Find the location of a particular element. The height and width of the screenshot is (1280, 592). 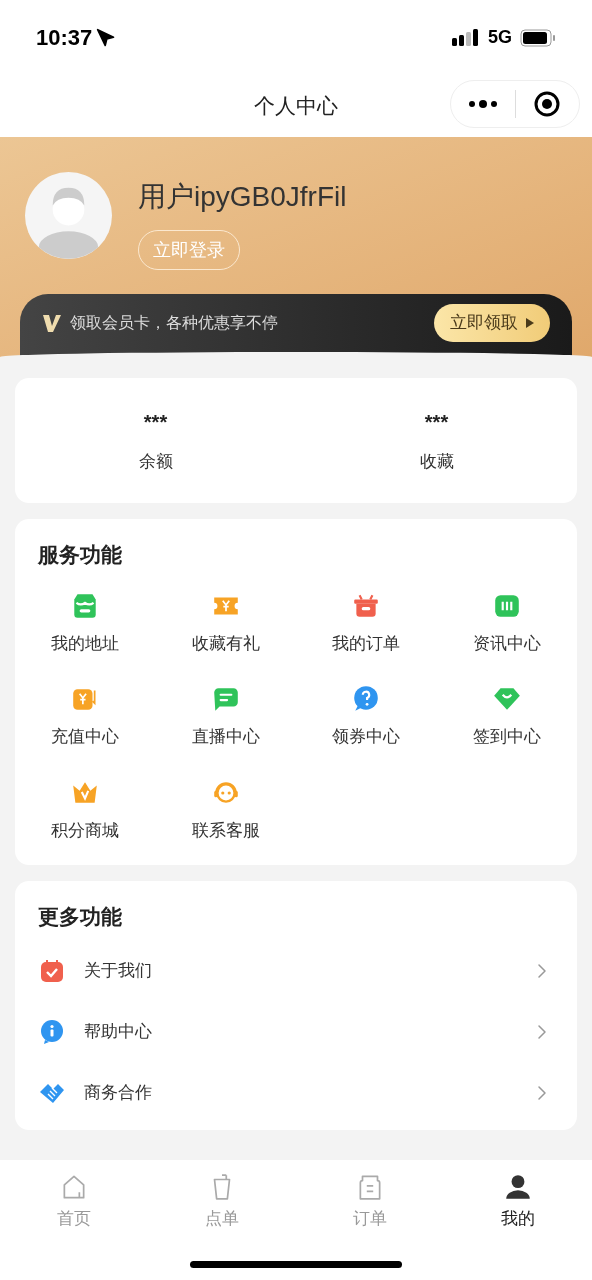

stat-label: 收藏 is located at coordinates (436, 461).